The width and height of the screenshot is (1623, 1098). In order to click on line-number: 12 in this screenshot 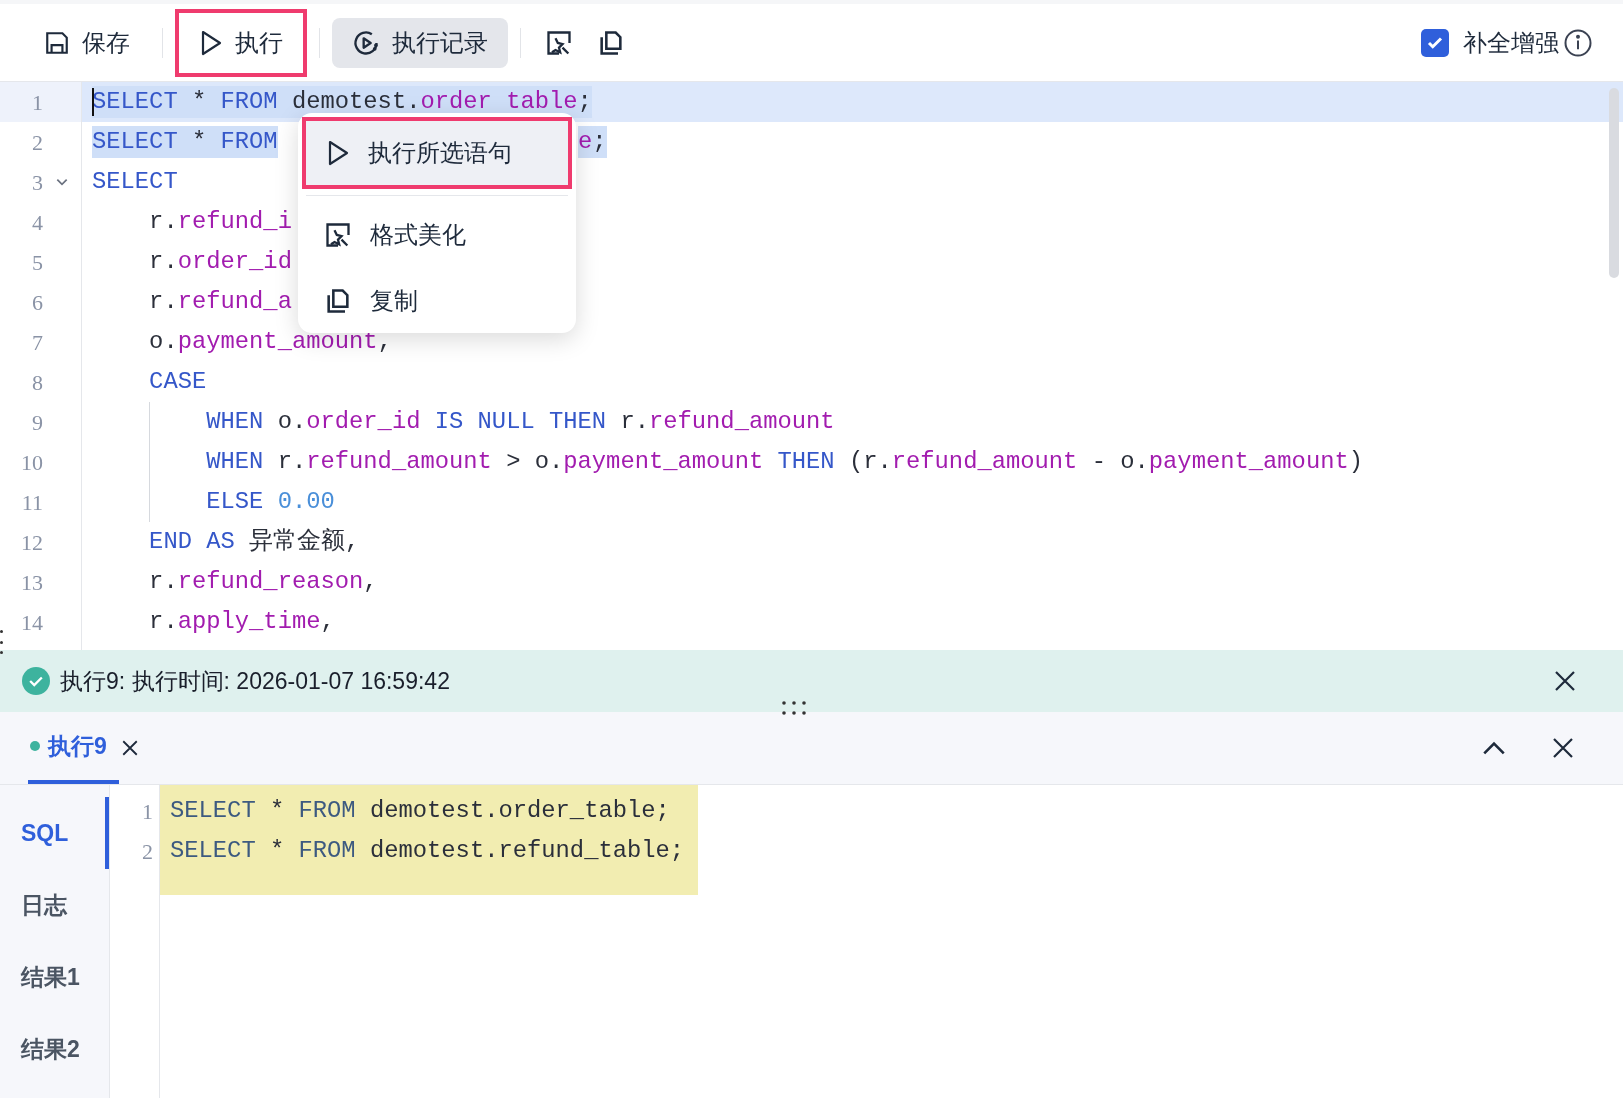, I will do `click(32, 542)`.